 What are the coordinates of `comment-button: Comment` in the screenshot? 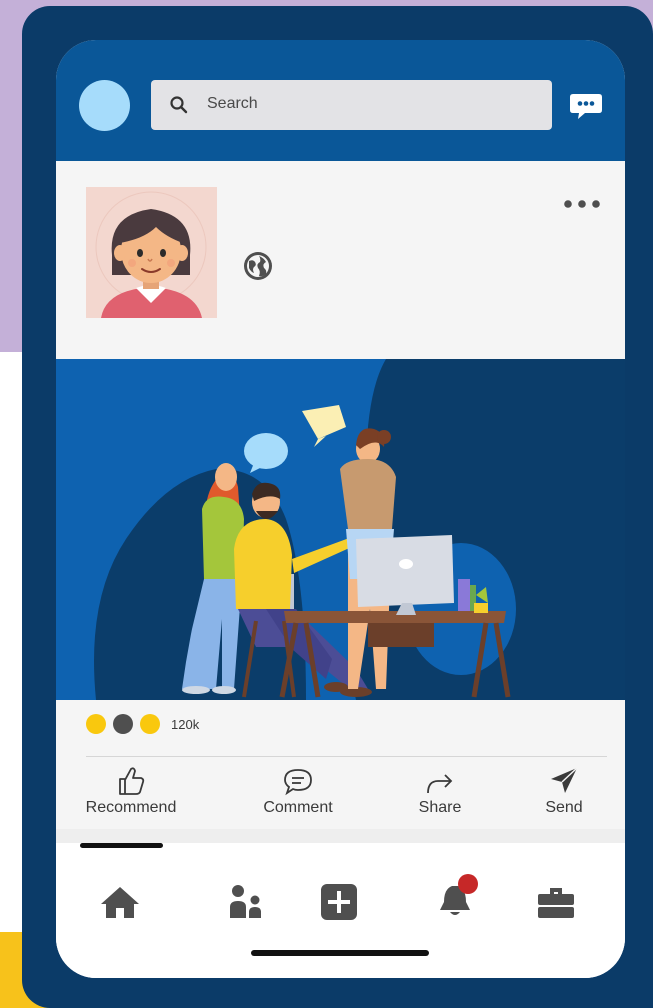 It's located at (298, 791).